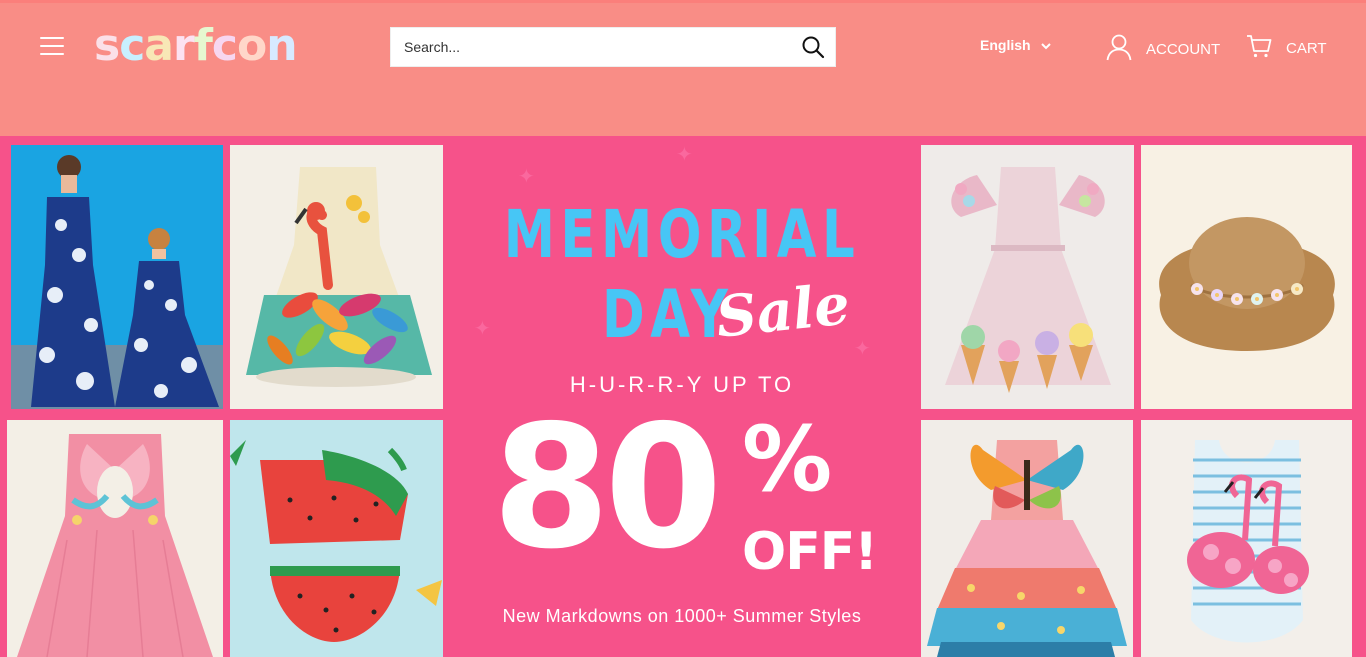  What do you see at coordinates (336, 277) in the screenshot?
I see `product-image-flamingo-dress` at bounding box center [336, 277].